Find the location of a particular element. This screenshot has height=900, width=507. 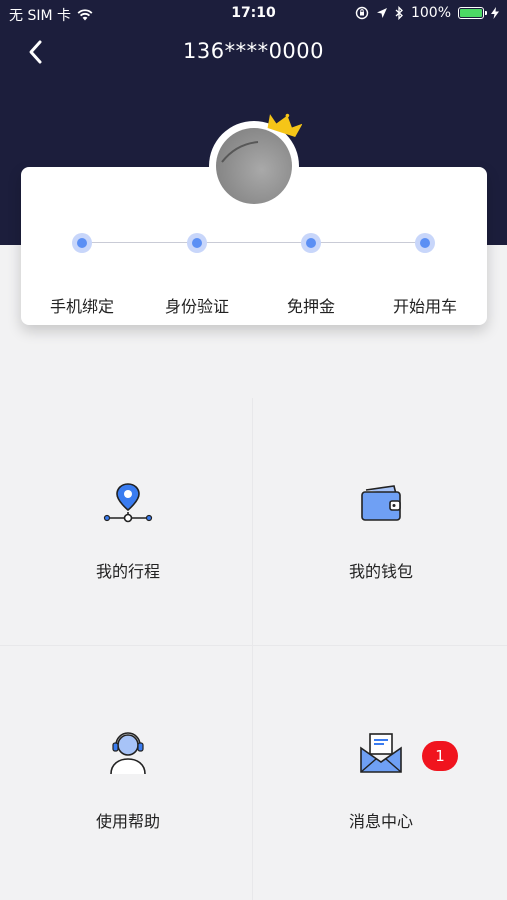

unread-badge: 1 is located at coordinates (440, 756).